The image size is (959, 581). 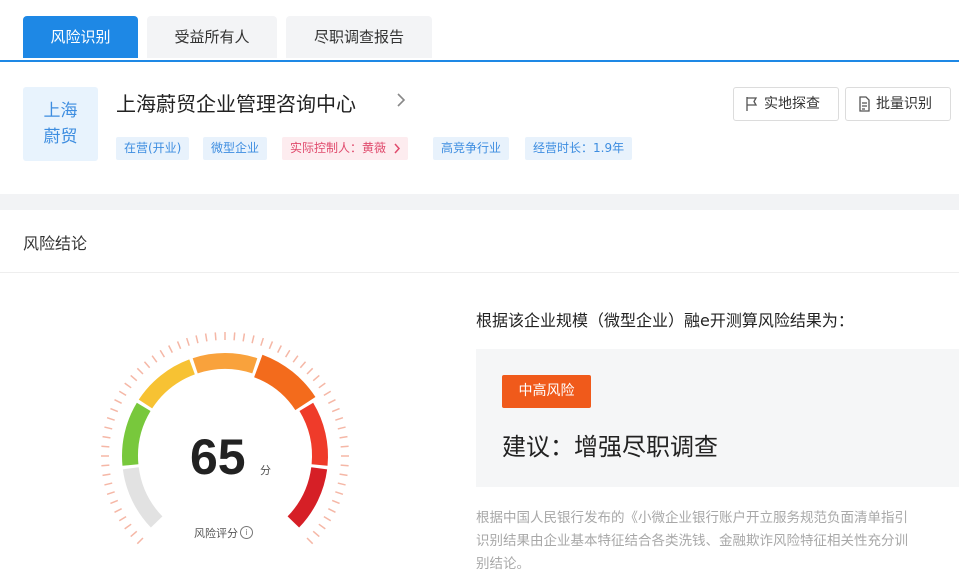 What do you see at coordinates (216, 533) in the screenshot?
I see `risk-score-label: 风险评分` at bounding box center [216, 533].